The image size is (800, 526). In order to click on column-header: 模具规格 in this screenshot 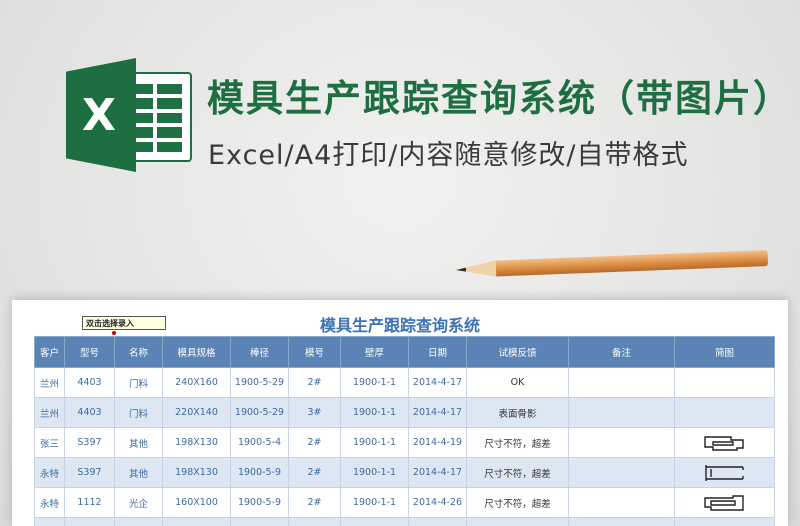, I will do `click(196, 352)`.